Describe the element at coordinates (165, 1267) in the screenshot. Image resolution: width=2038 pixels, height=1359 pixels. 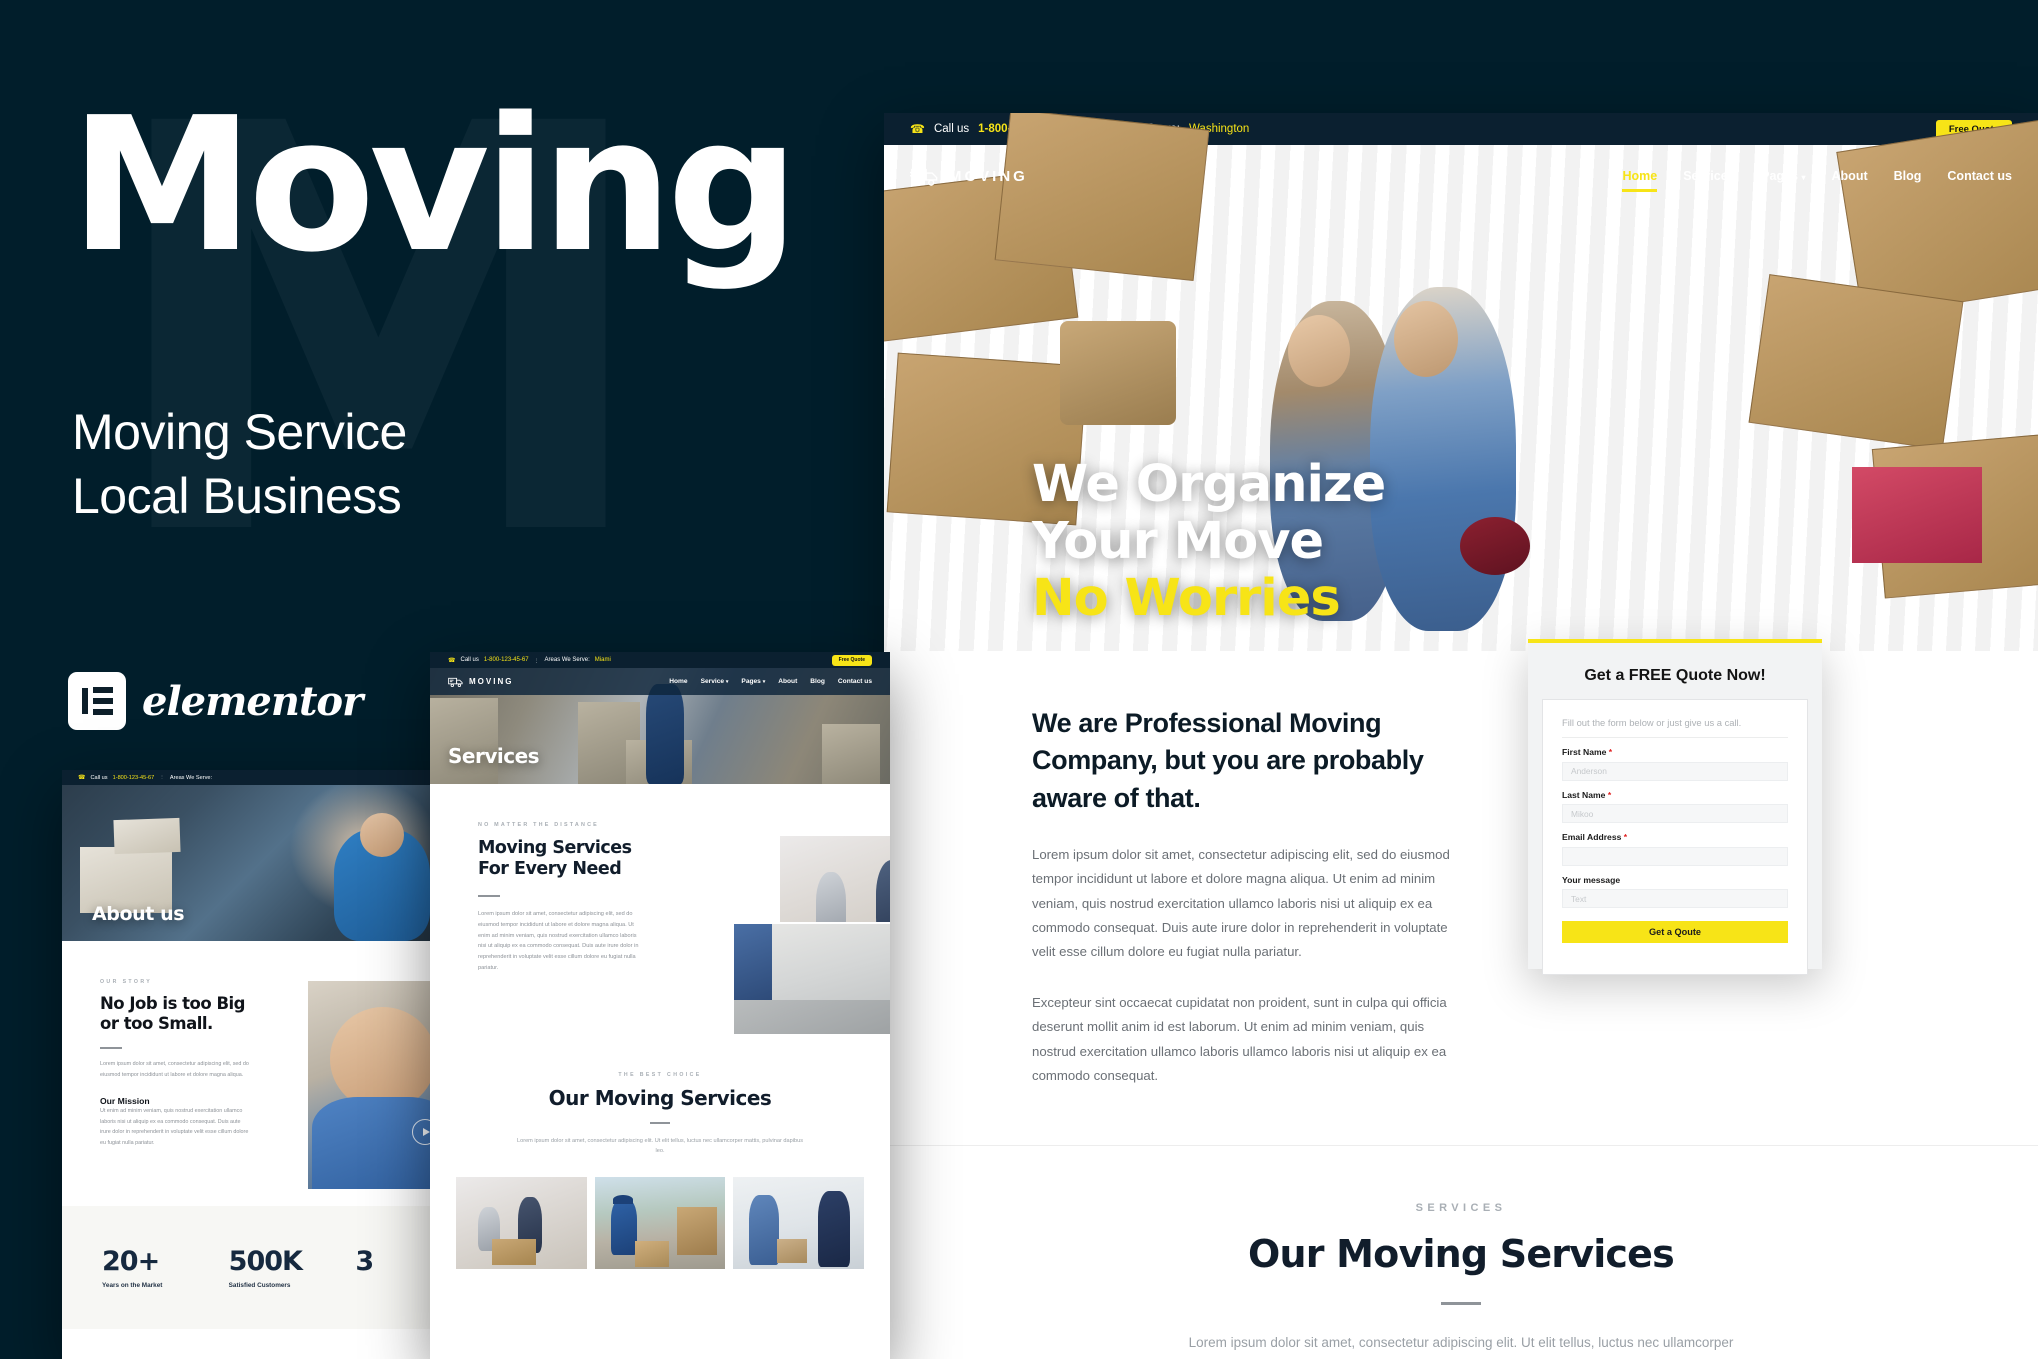
I see `stat-item: 20+ Years on the Market` at that location.